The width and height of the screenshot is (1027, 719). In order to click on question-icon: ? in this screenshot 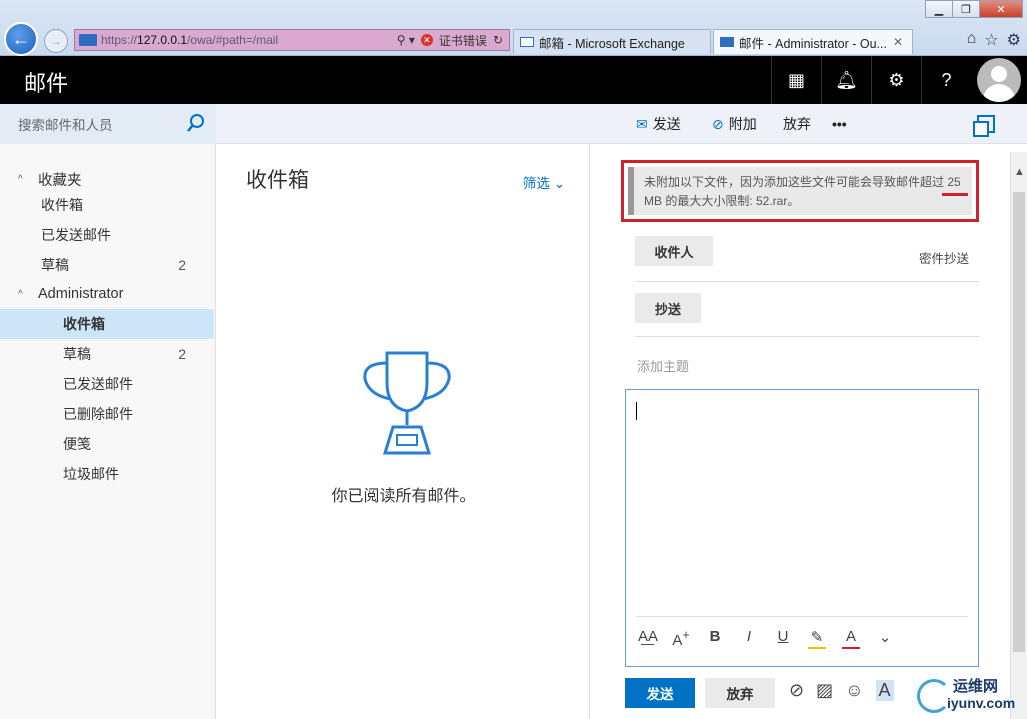, I will do `click(946, 79)`.